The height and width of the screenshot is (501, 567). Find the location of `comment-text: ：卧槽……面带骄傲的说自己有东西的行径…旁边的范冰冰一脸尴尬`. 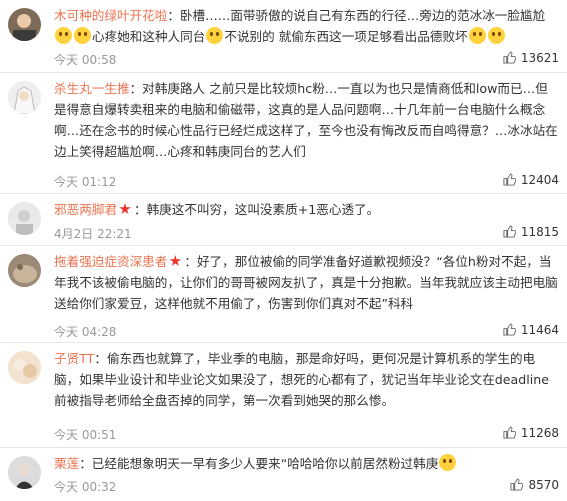

comment-text: ：卧槽……面带骄傲的说自己有东西的行径…旁边的范冰冰一脸尴尬 is located at coordinates (356, 15).